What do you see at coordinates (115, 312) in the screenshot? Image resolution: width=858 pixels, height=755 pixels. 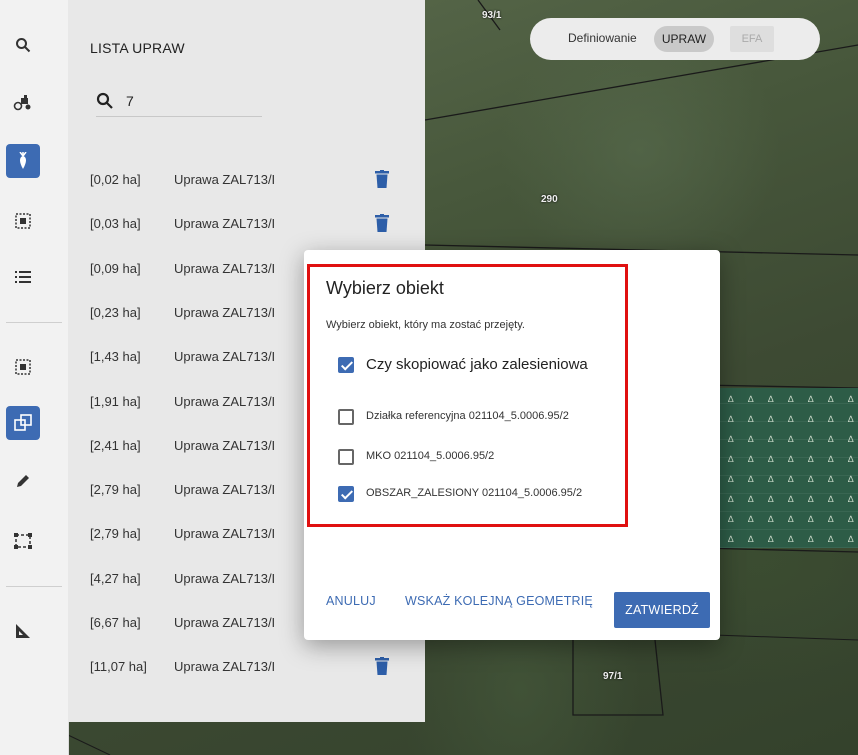 I see `crop-area: [0,23 ha]` at bounding box center [115, 312].